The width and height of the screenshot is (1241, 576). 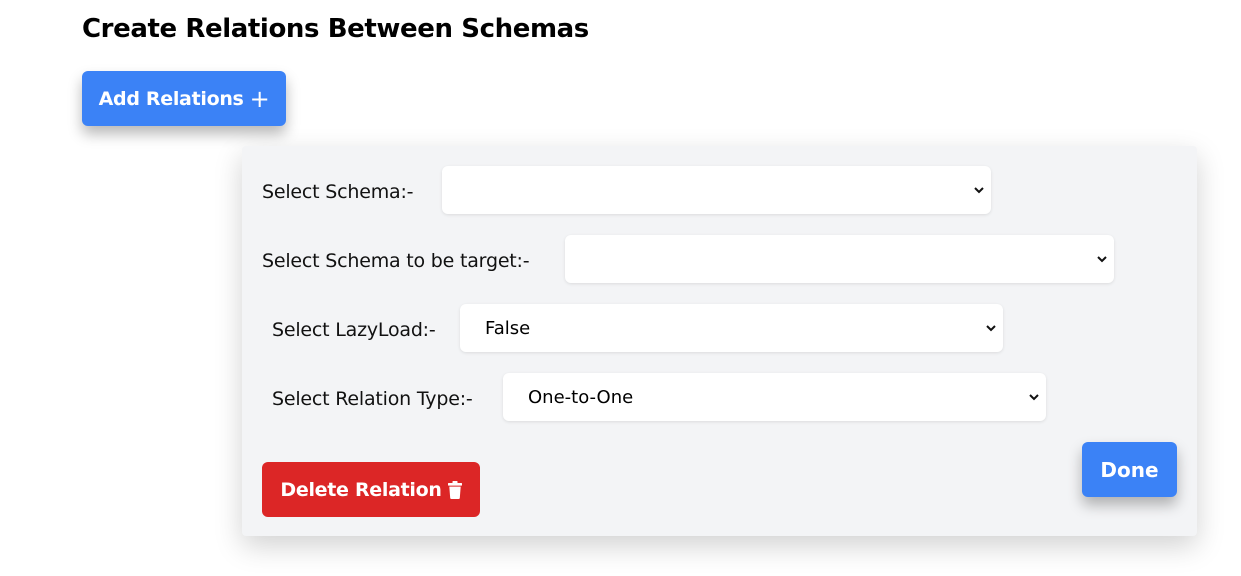 What do you see at coordinates (1129, 469) in the screenshot?
I see `done-button: Done` at bounding box center [1129, 469].